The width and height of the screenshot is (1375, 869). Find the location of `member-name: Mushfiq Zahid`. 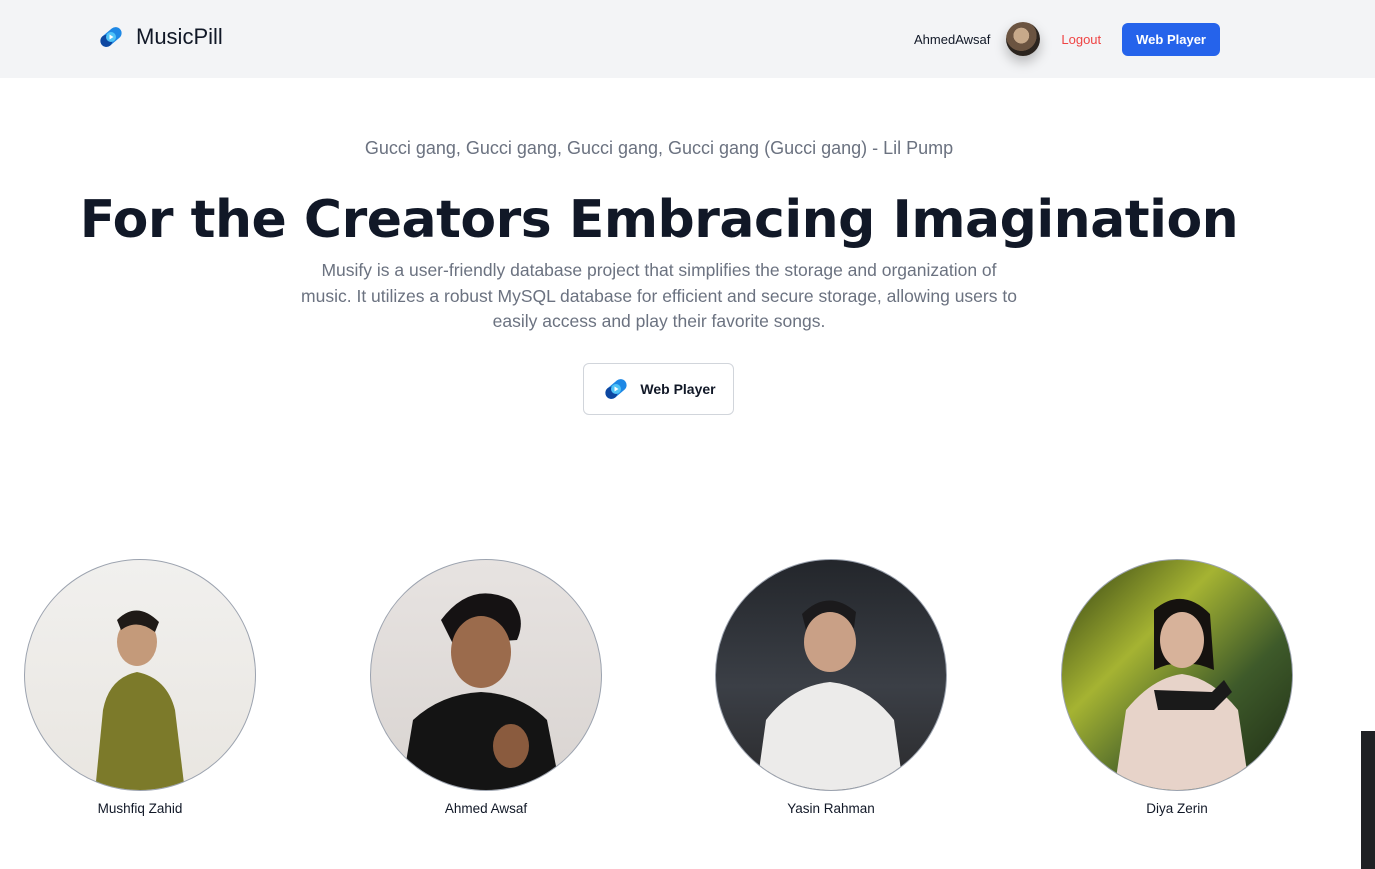

member-name: Mushfiq Zahid is located at coordinates (140, 808).